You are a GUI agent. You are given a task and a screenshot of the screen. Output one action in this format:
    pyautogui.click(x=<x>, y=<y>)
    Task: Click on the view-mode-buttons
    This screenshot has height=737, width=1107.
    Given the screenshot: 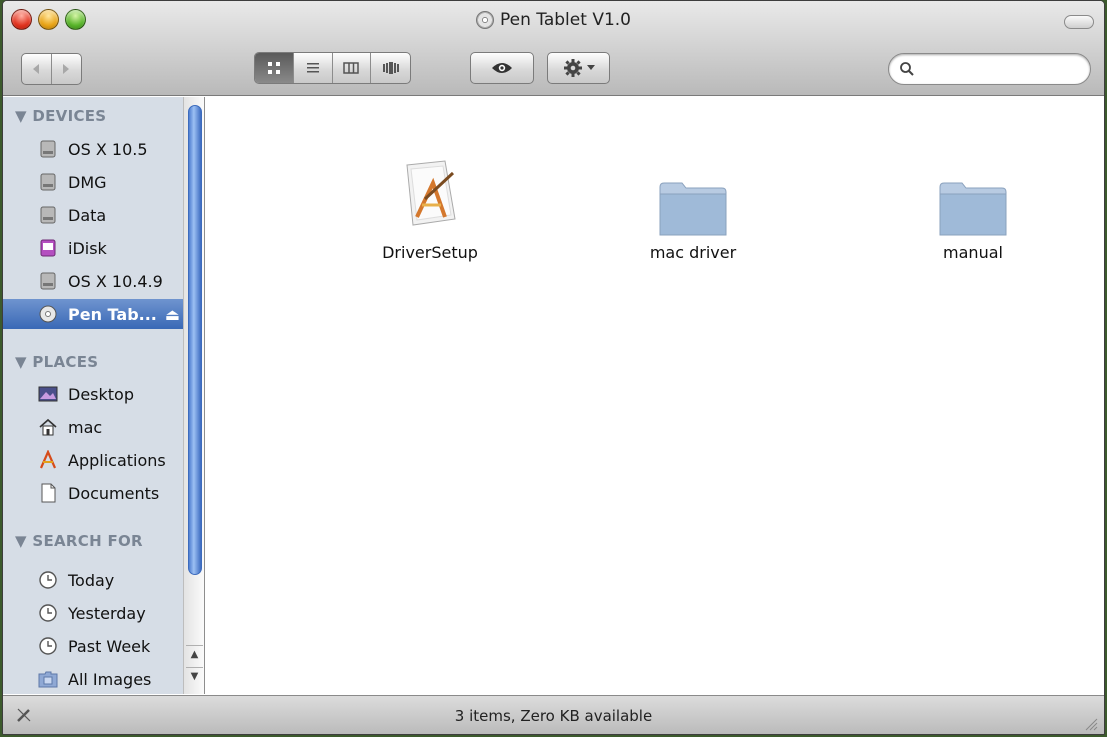 What is the action you would take?
    pyautogui.click(x=332, y=68)
    